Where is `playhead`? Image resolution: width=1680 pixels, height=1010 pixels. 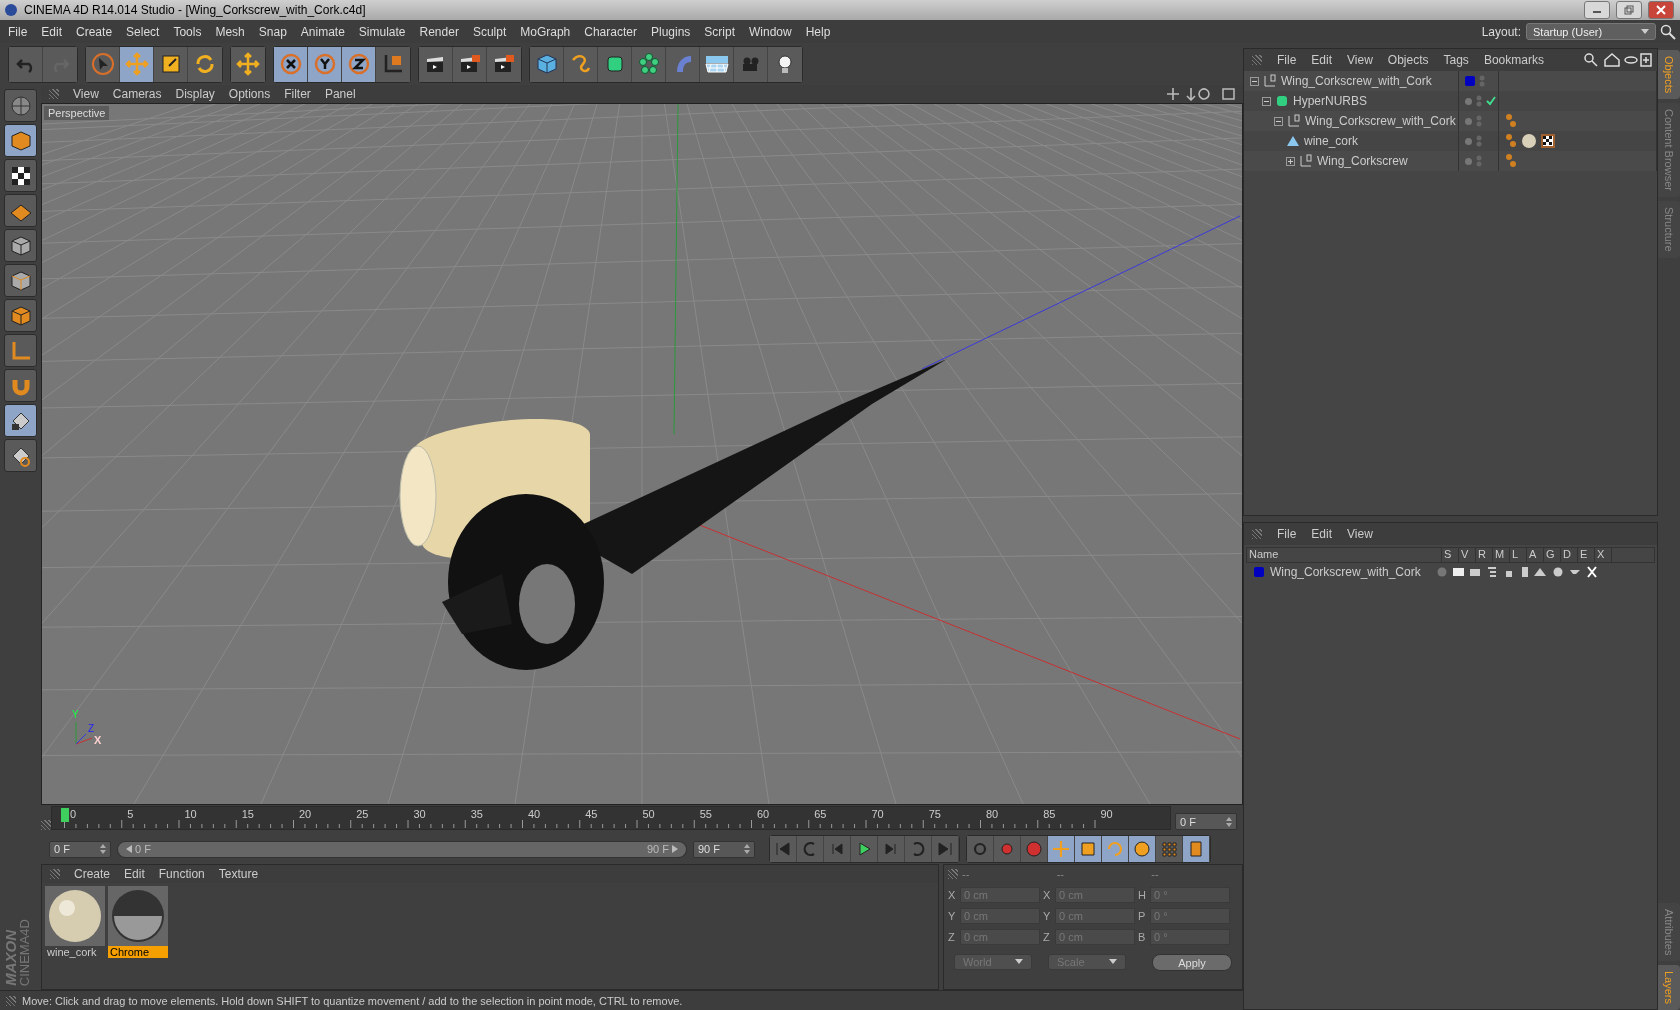 playhead is located at coordinates (65, 815).